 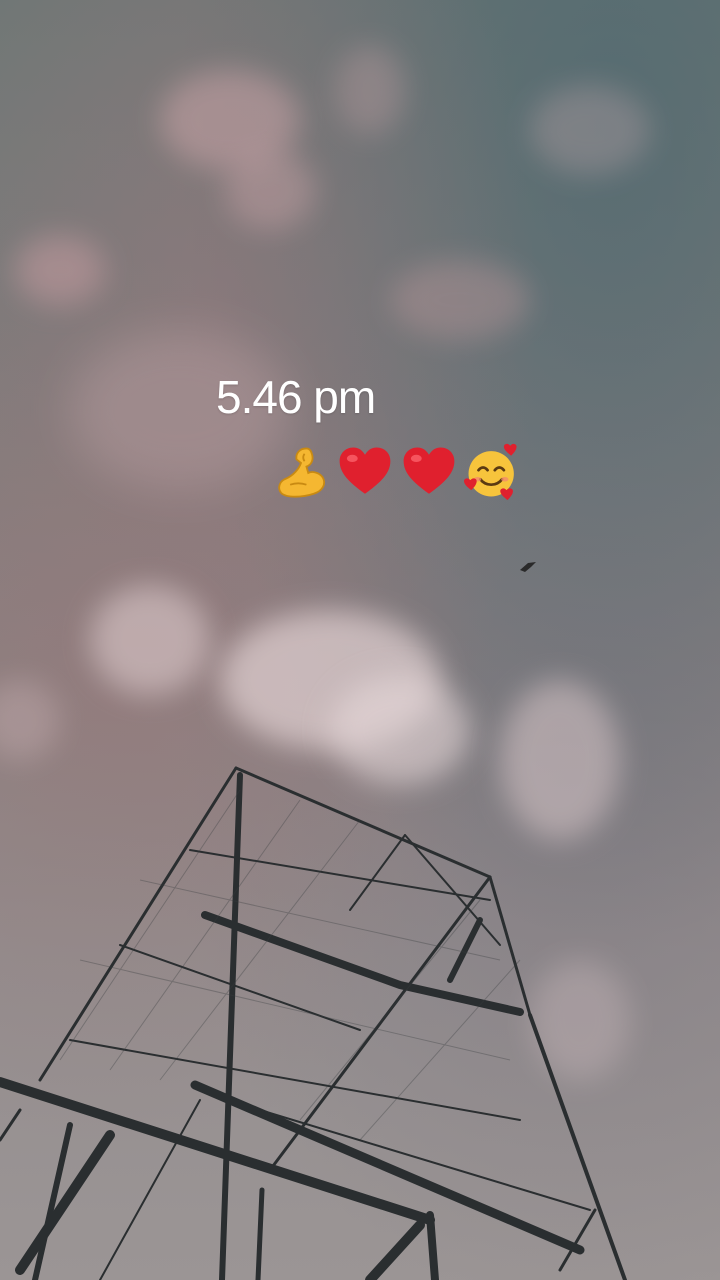 I want to click on bird-icon, so click(x=528, y=567).